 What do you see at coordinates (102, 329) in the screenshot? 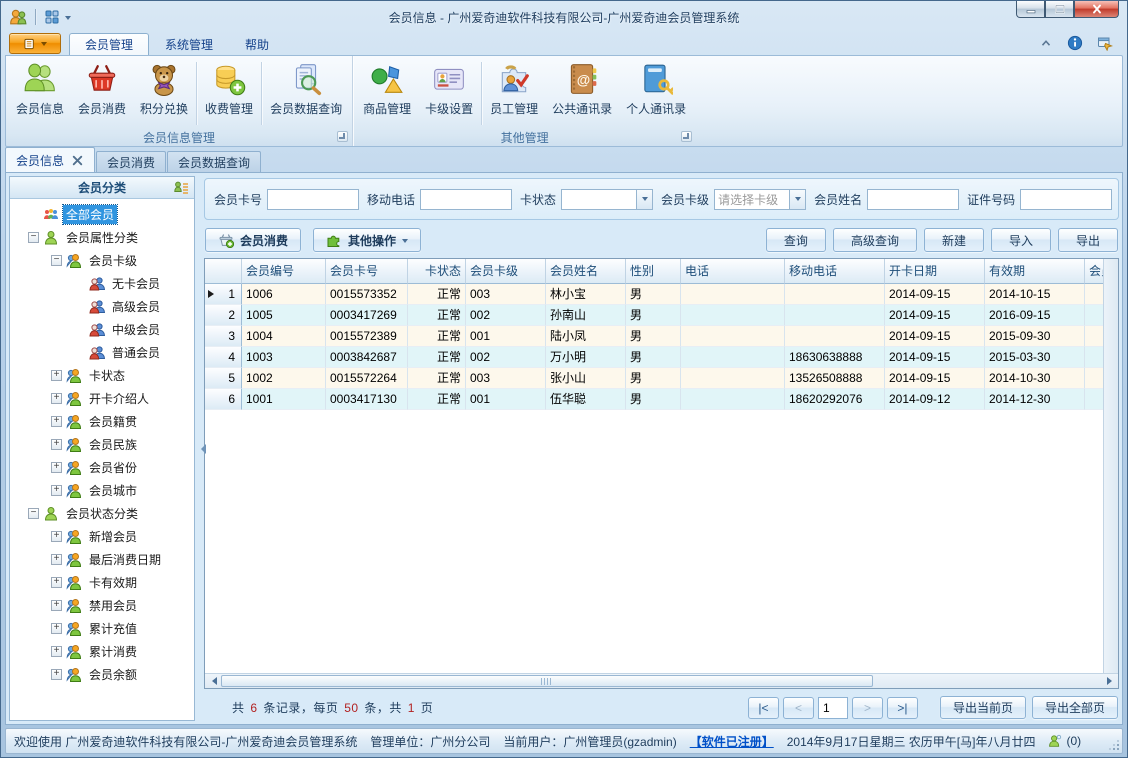
I see `tree-item: 中级会员` at bounding box center [102, 329].